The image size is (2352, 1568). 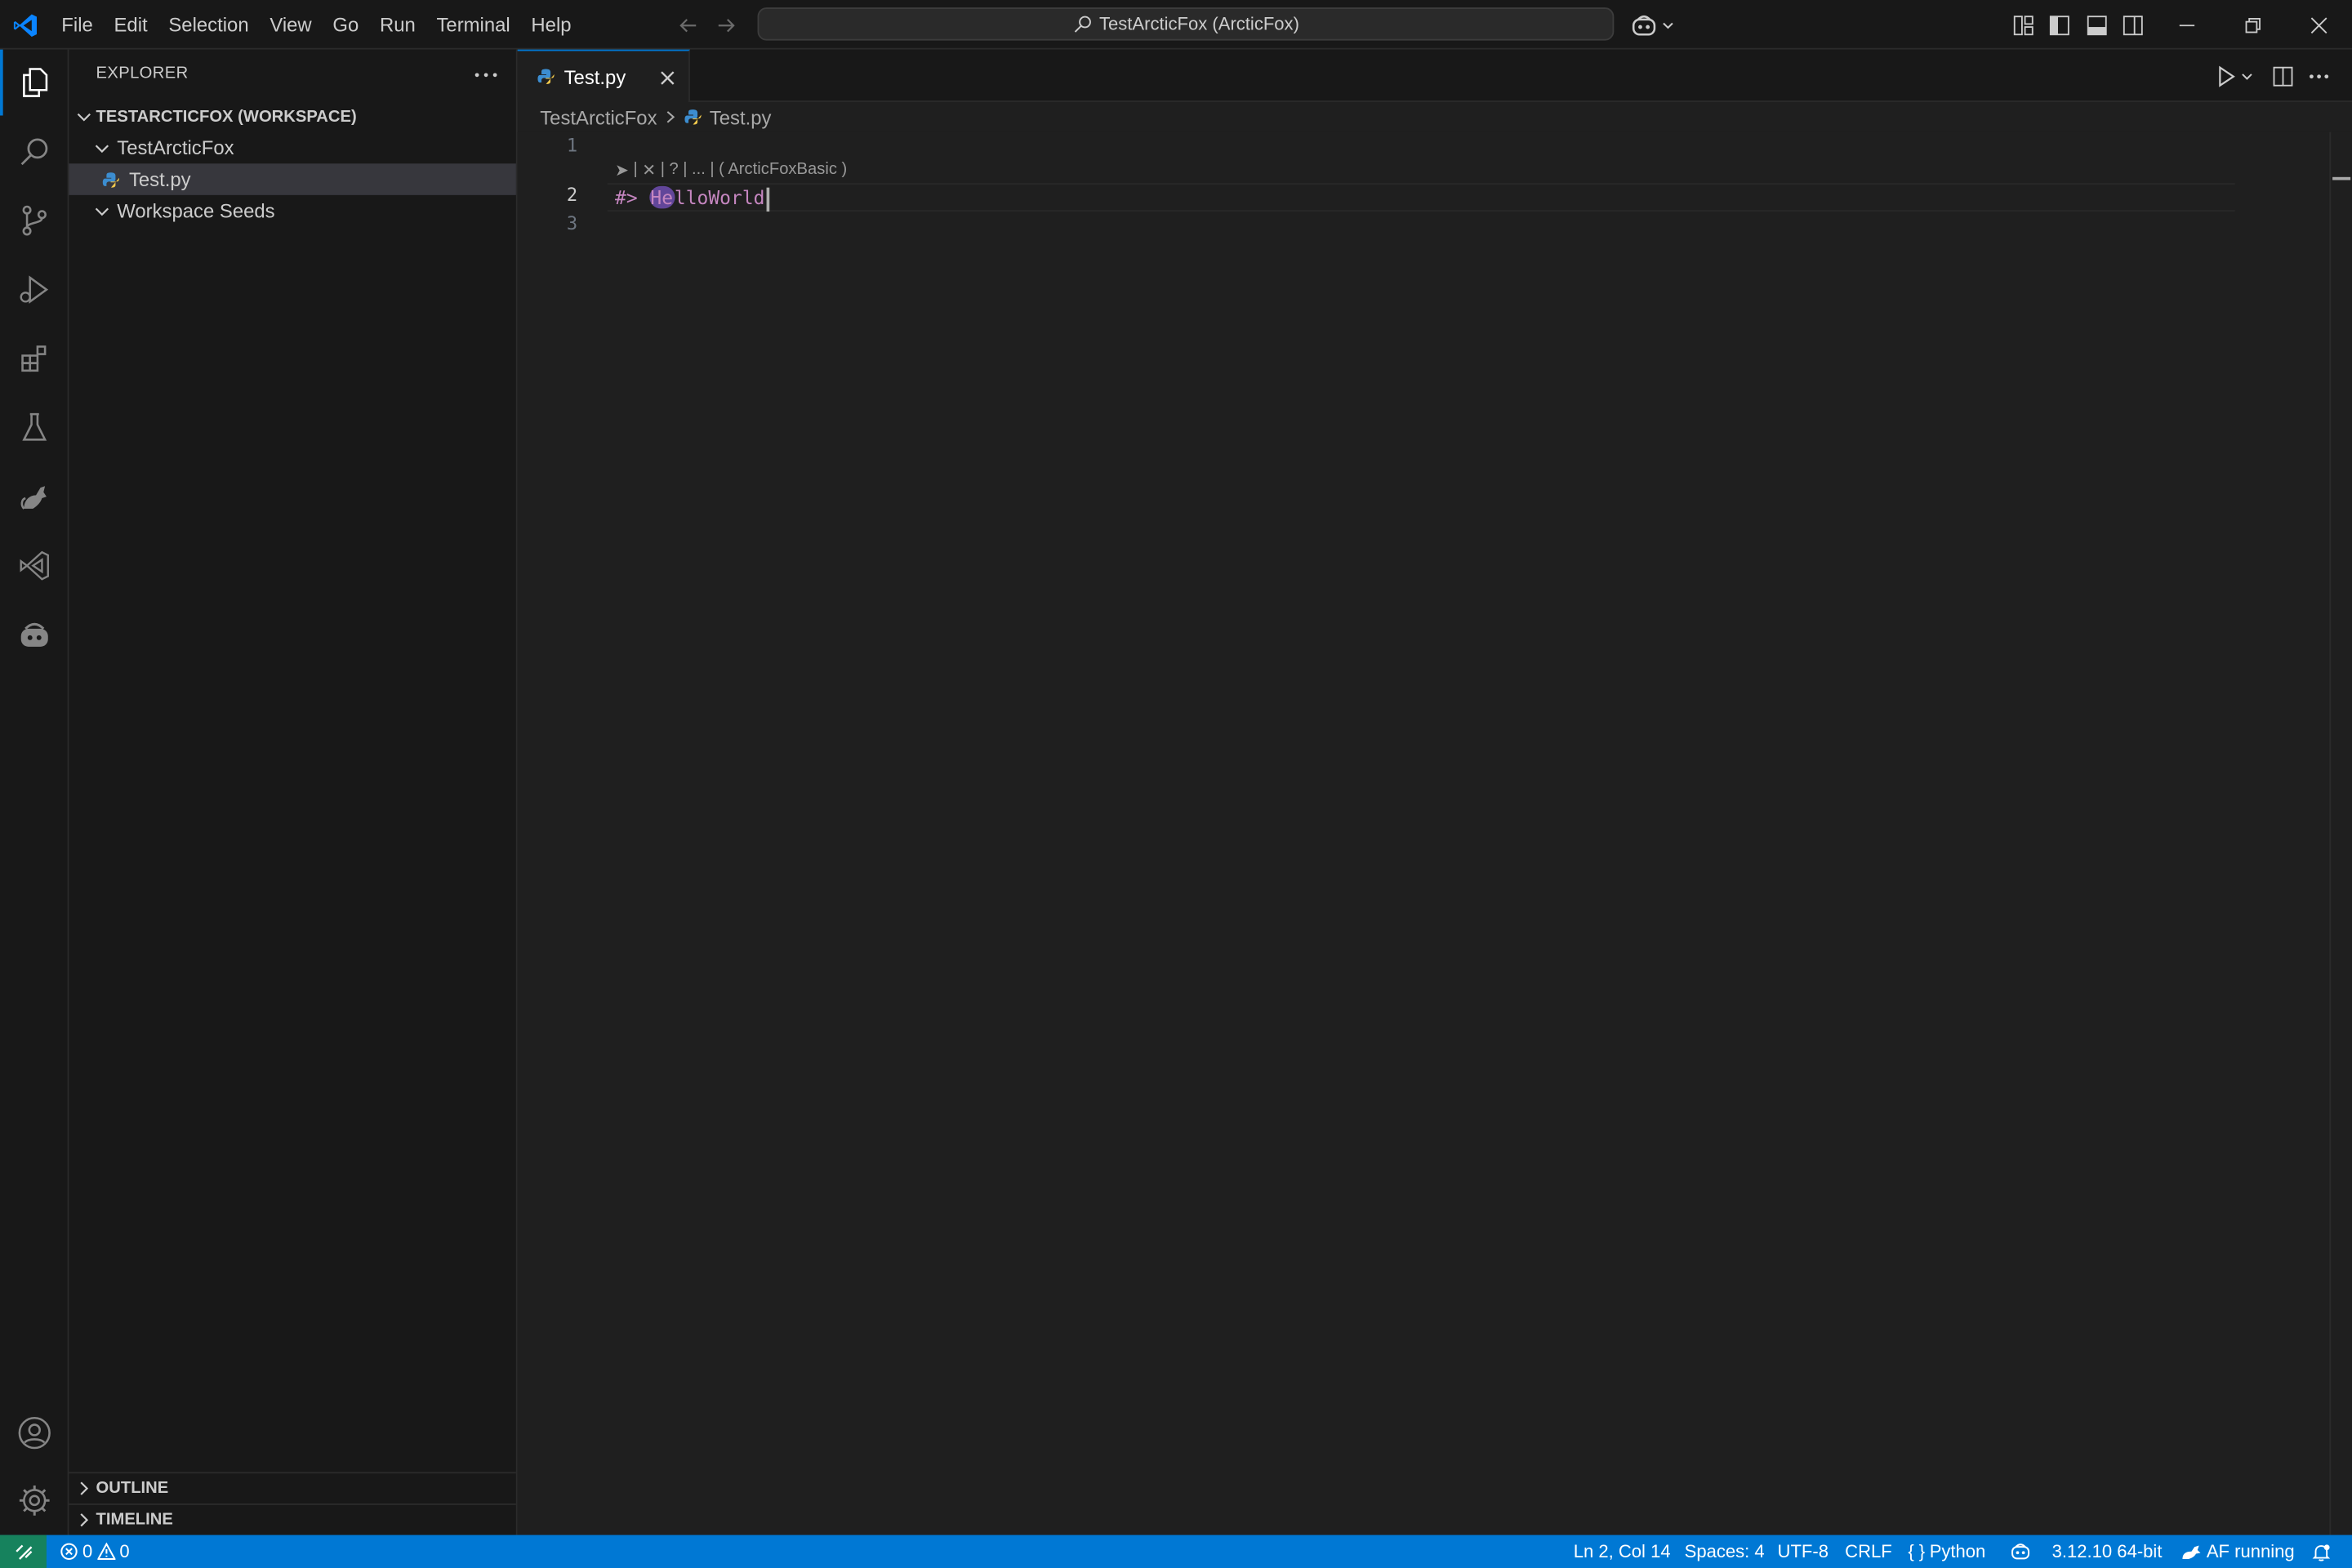 What do you see at coordinates (1803, 1551) in the screenshot?
I see `encoding: UTF-8` at bounding box center [1803, 1551].